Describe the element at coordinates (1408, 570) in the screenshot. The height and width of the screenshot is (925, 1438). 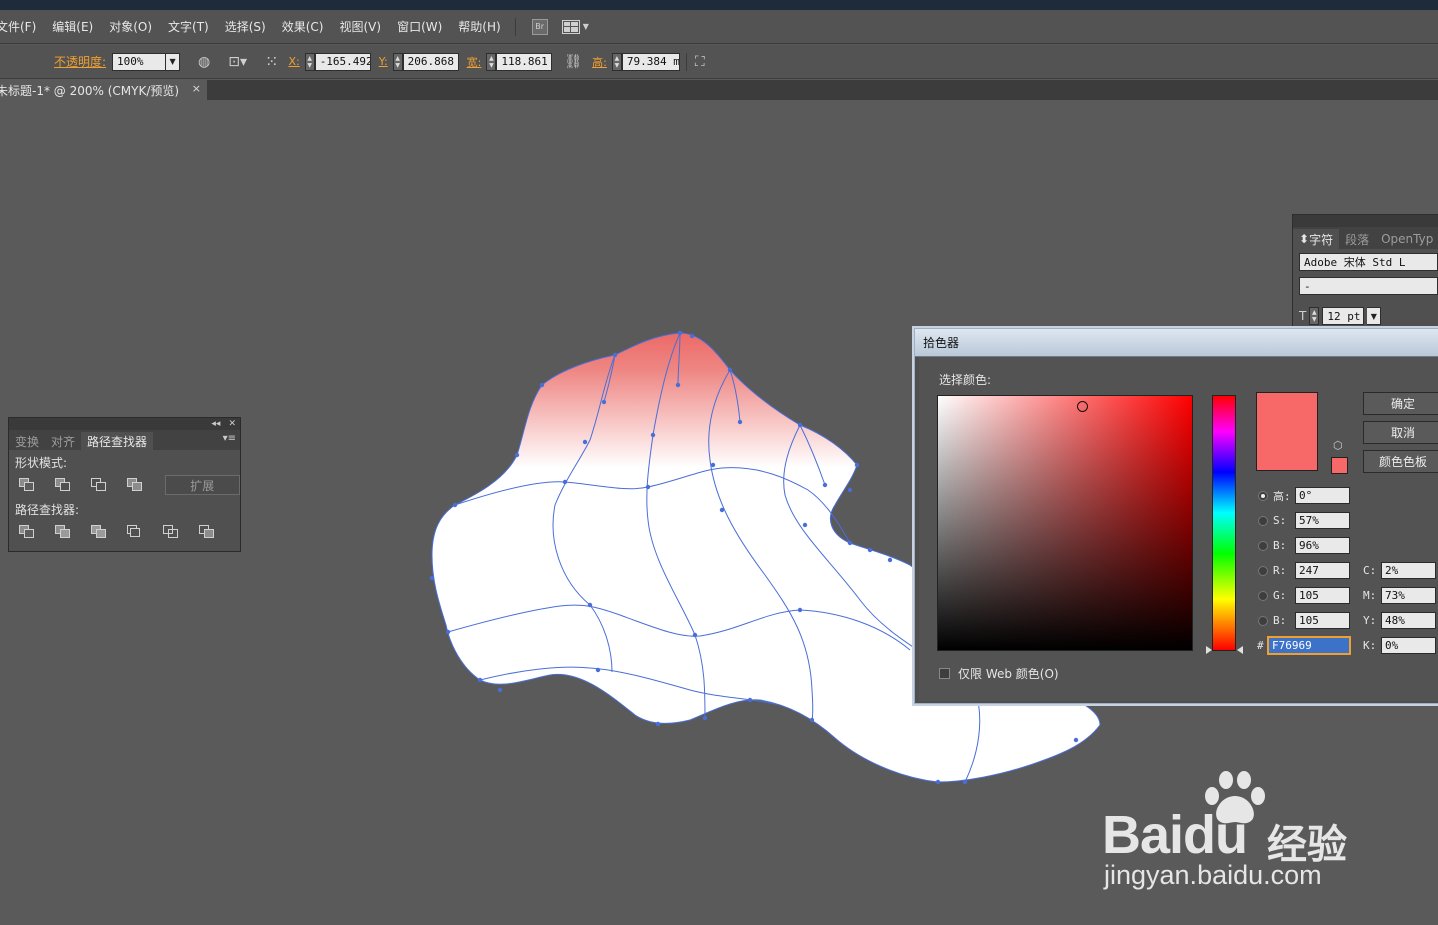
I see `cyan-input: 2%` at that location.